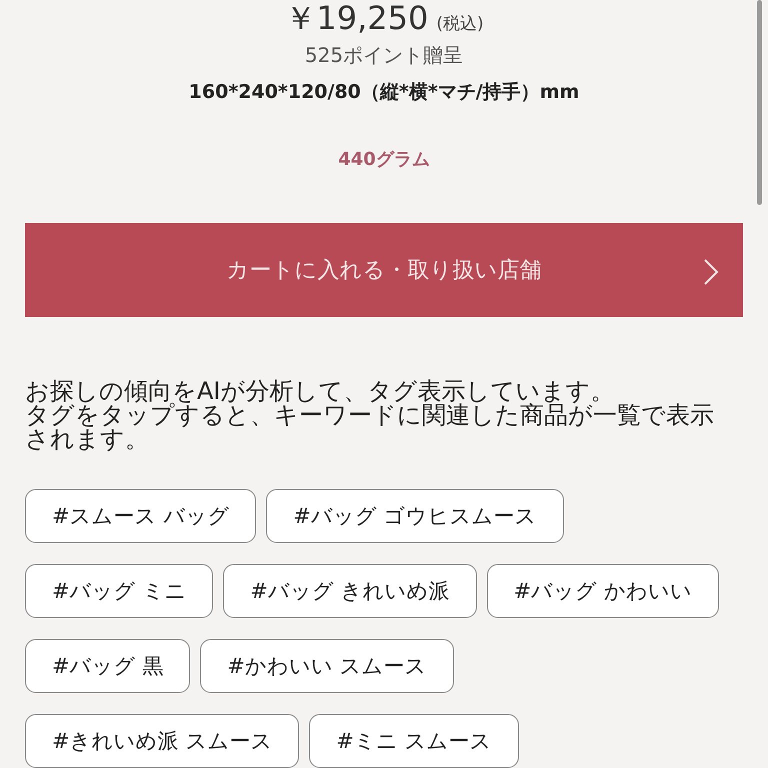 This screenshot has width=768, height=768. Describe the element at coordinates (415, 516) in the screenshot. I see `tag-chip: #バッグ ゴウヒスムース` at that location.